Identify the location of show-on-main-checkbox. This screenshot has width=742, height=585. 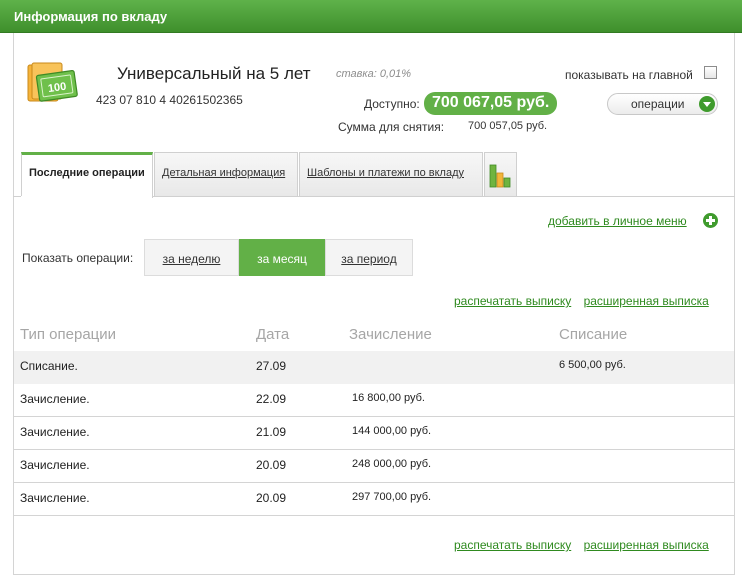
(710, 72).